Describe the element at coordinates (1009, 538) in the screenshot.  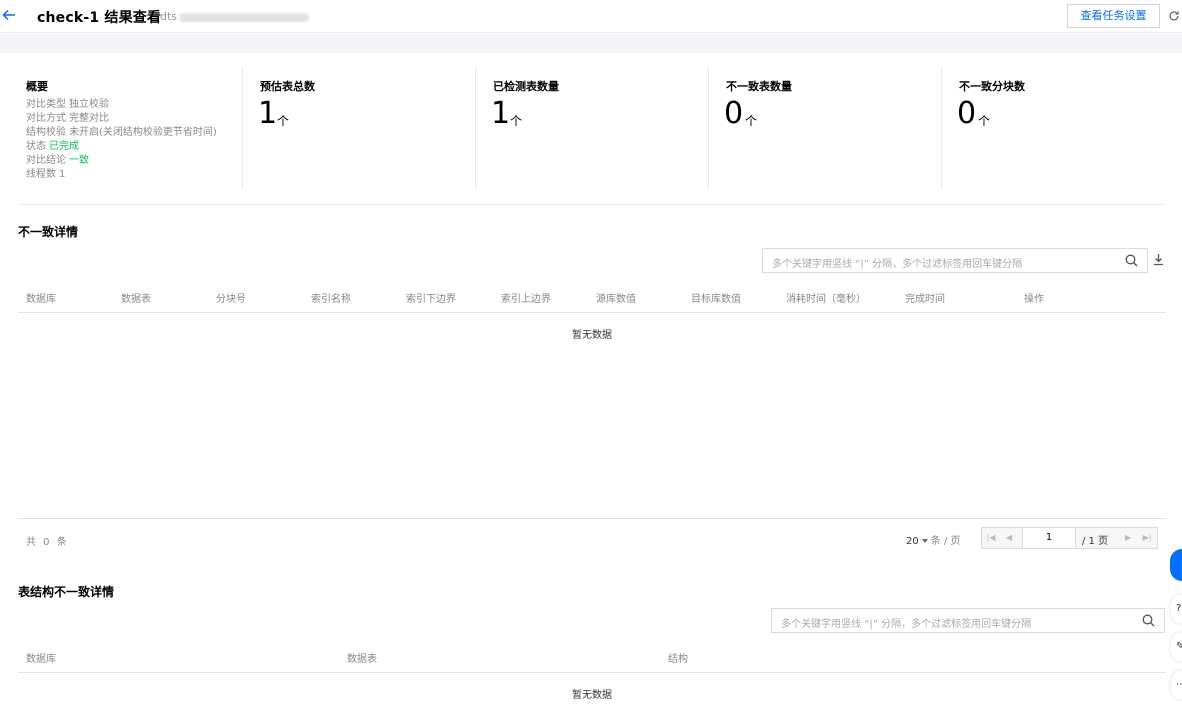
I see `prev-page-icon: ◀` at that location.